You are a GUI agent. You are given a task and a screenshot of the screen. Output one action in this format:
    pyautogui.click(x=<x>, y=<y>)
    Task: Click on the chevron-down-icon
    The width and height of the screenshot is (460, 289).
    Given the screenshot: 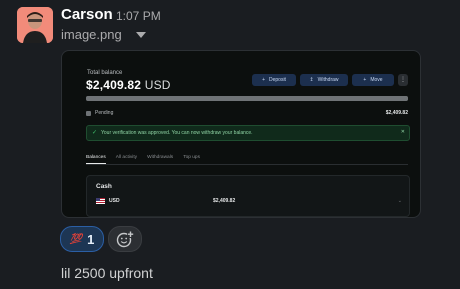 What is the action you would take?
    pyautogui.click(x=140, y=34)
    